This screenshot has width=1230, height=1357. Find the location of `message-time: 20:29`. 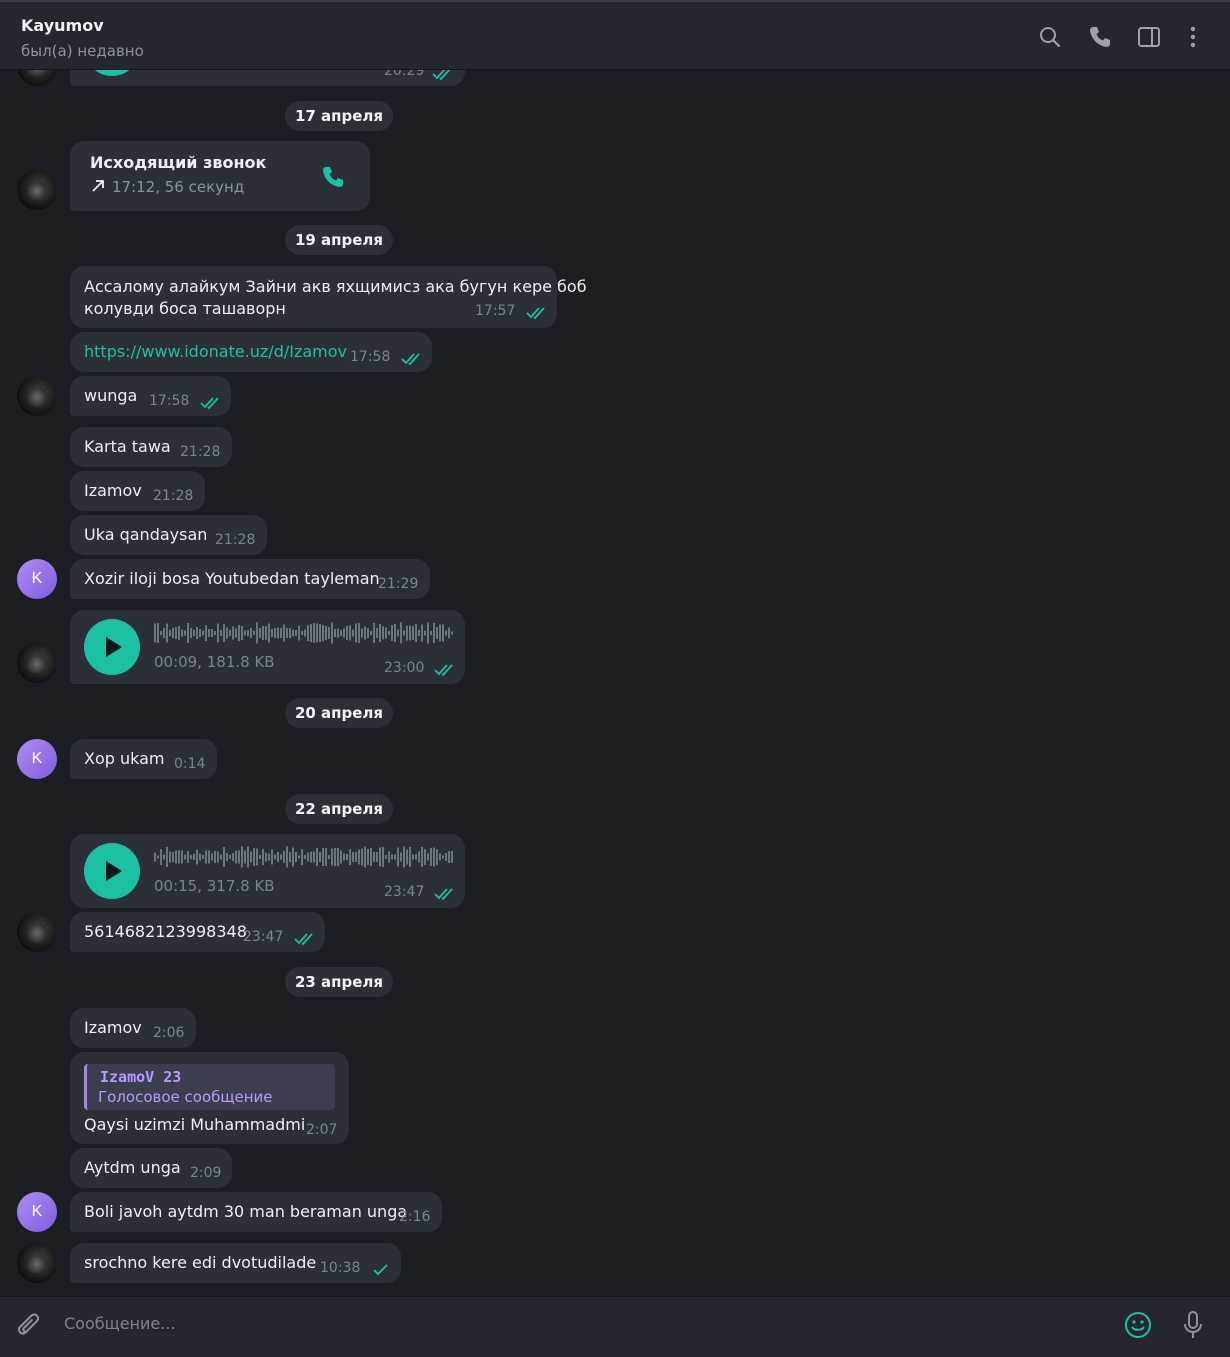

message-time: 20:29 is located at coordinates (404, 74).